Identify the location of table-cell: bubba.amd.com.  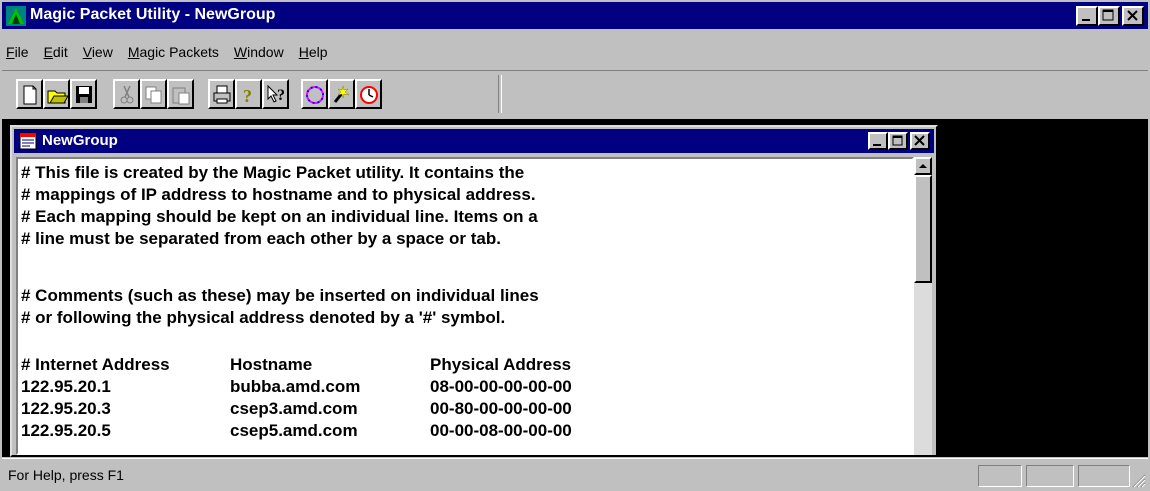
(295, 386).